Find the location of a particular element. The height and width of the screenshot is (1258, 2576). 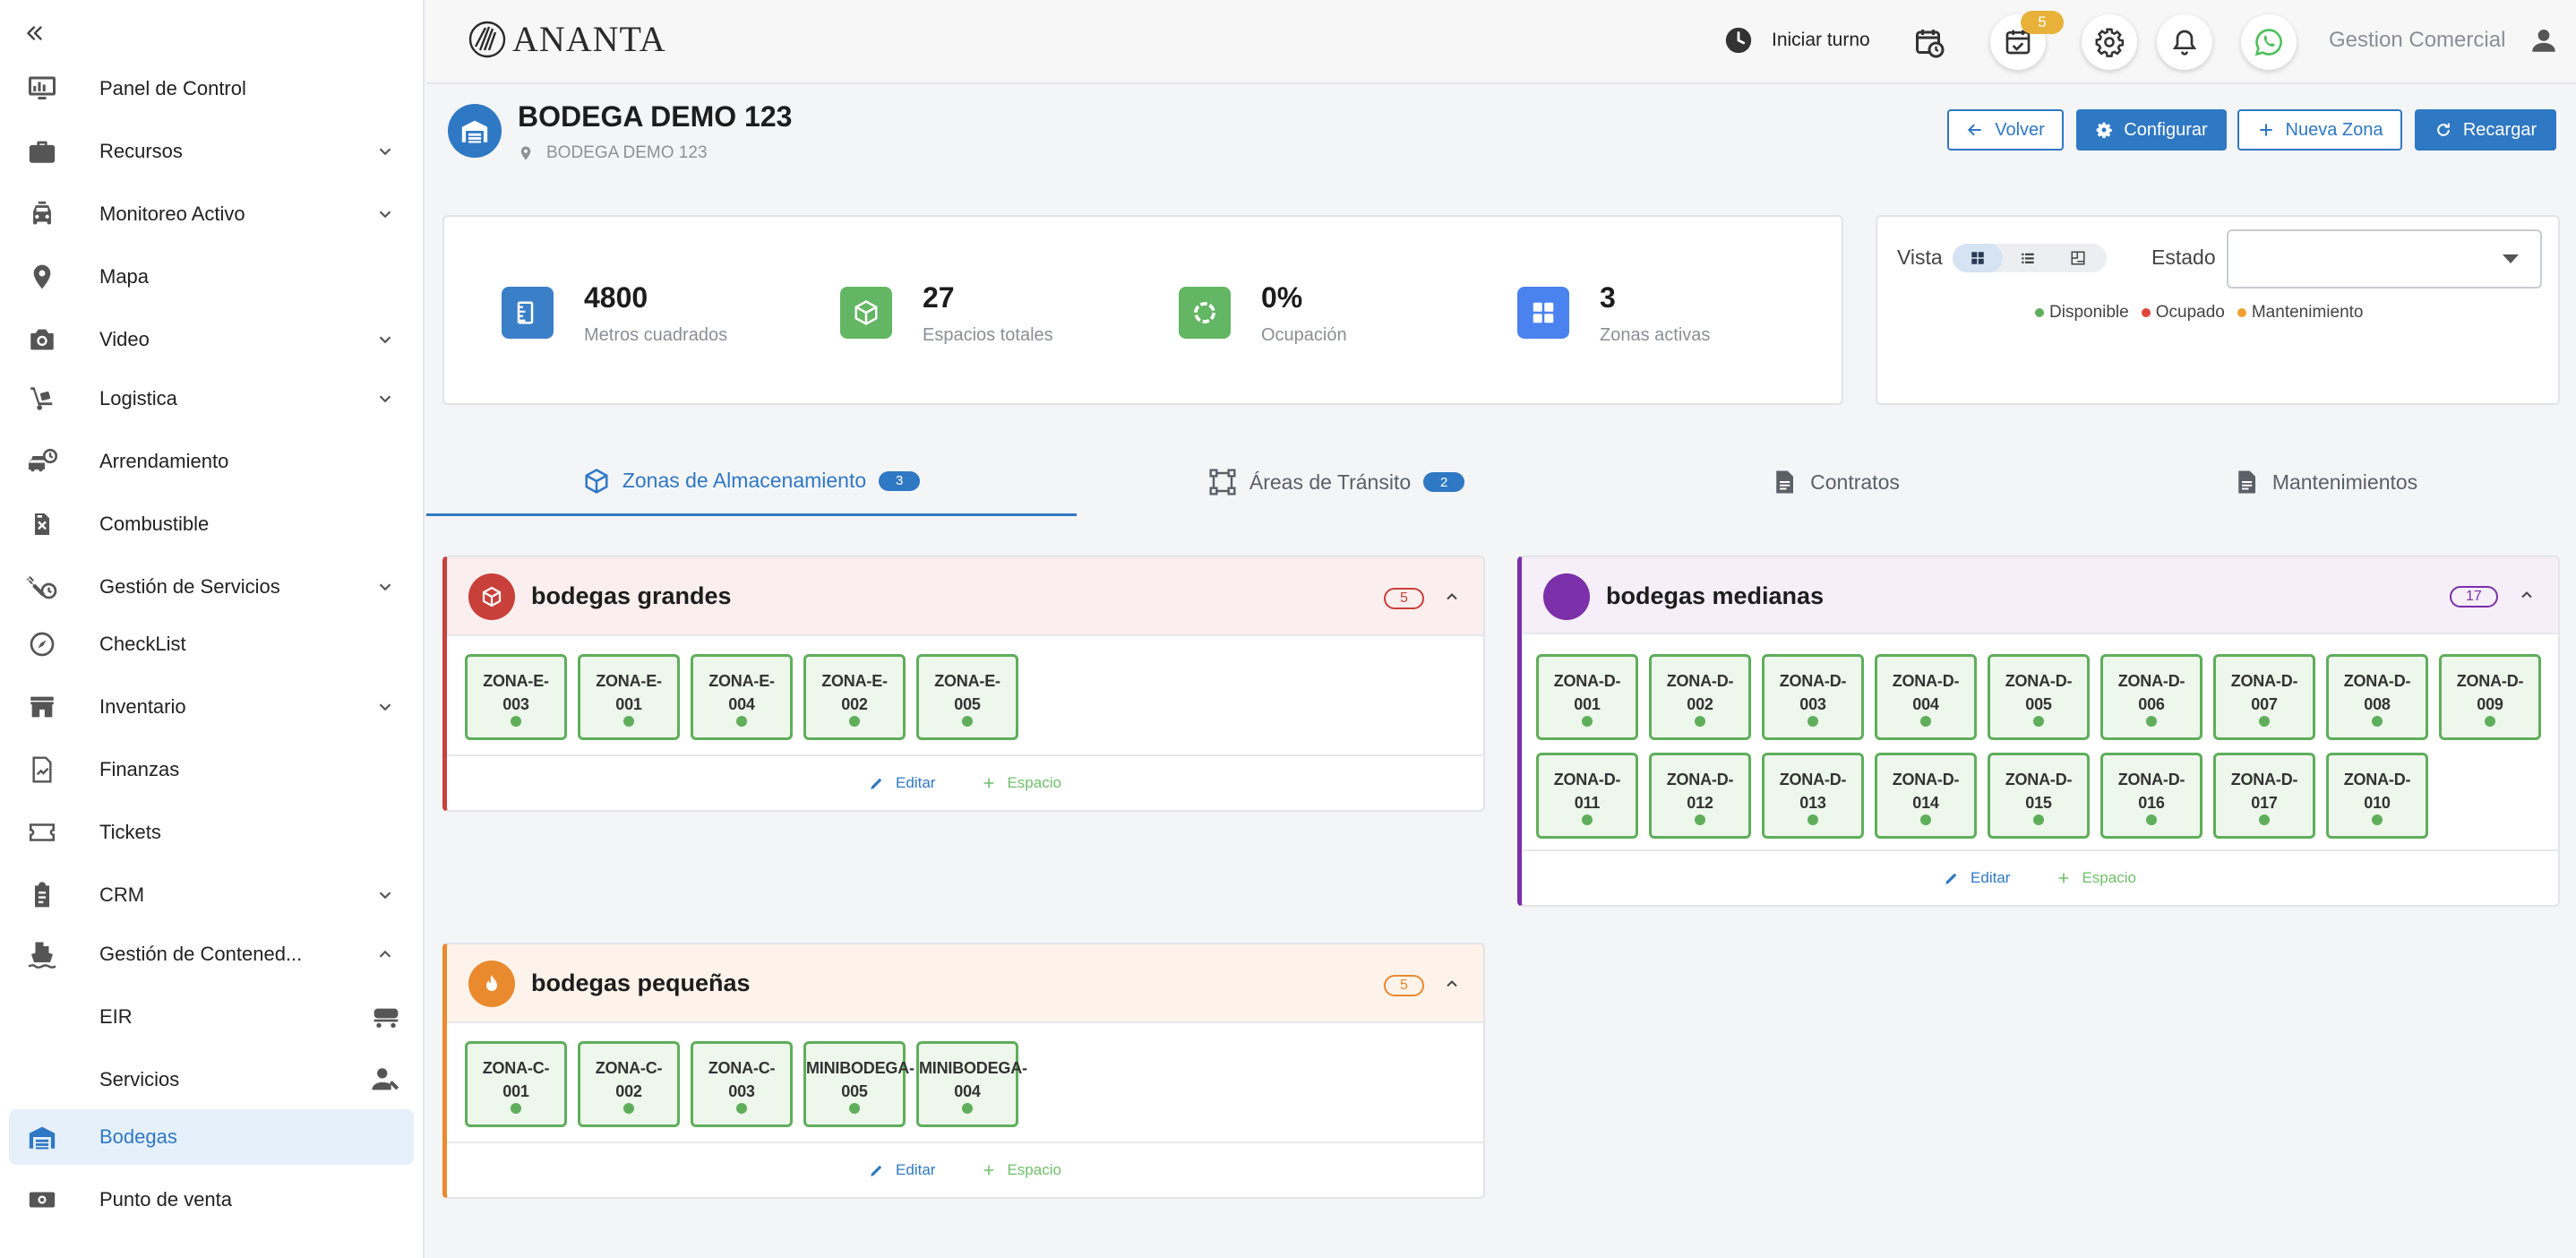

zone-footer: Editar Espacio is located at coordinates (965, 1169).